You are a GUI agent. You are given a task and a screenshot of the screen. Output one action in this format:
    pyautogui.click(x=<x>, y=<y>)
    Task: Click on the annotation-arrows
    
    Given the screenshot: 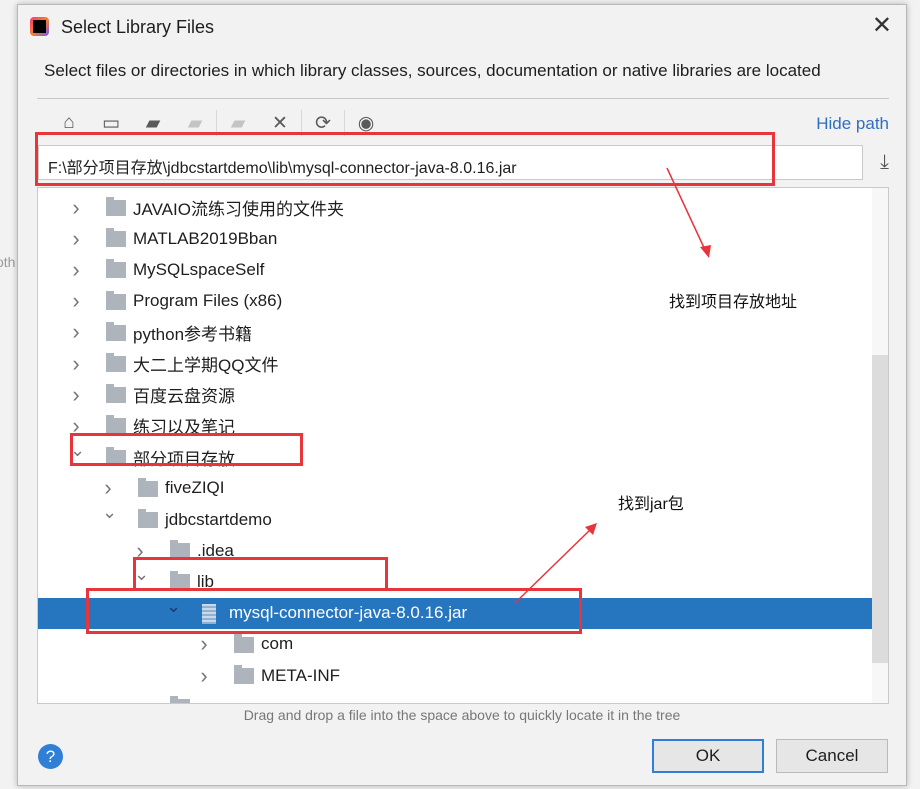 What is the action you would take?
    pyautogui.click(x=612, y=385)
    